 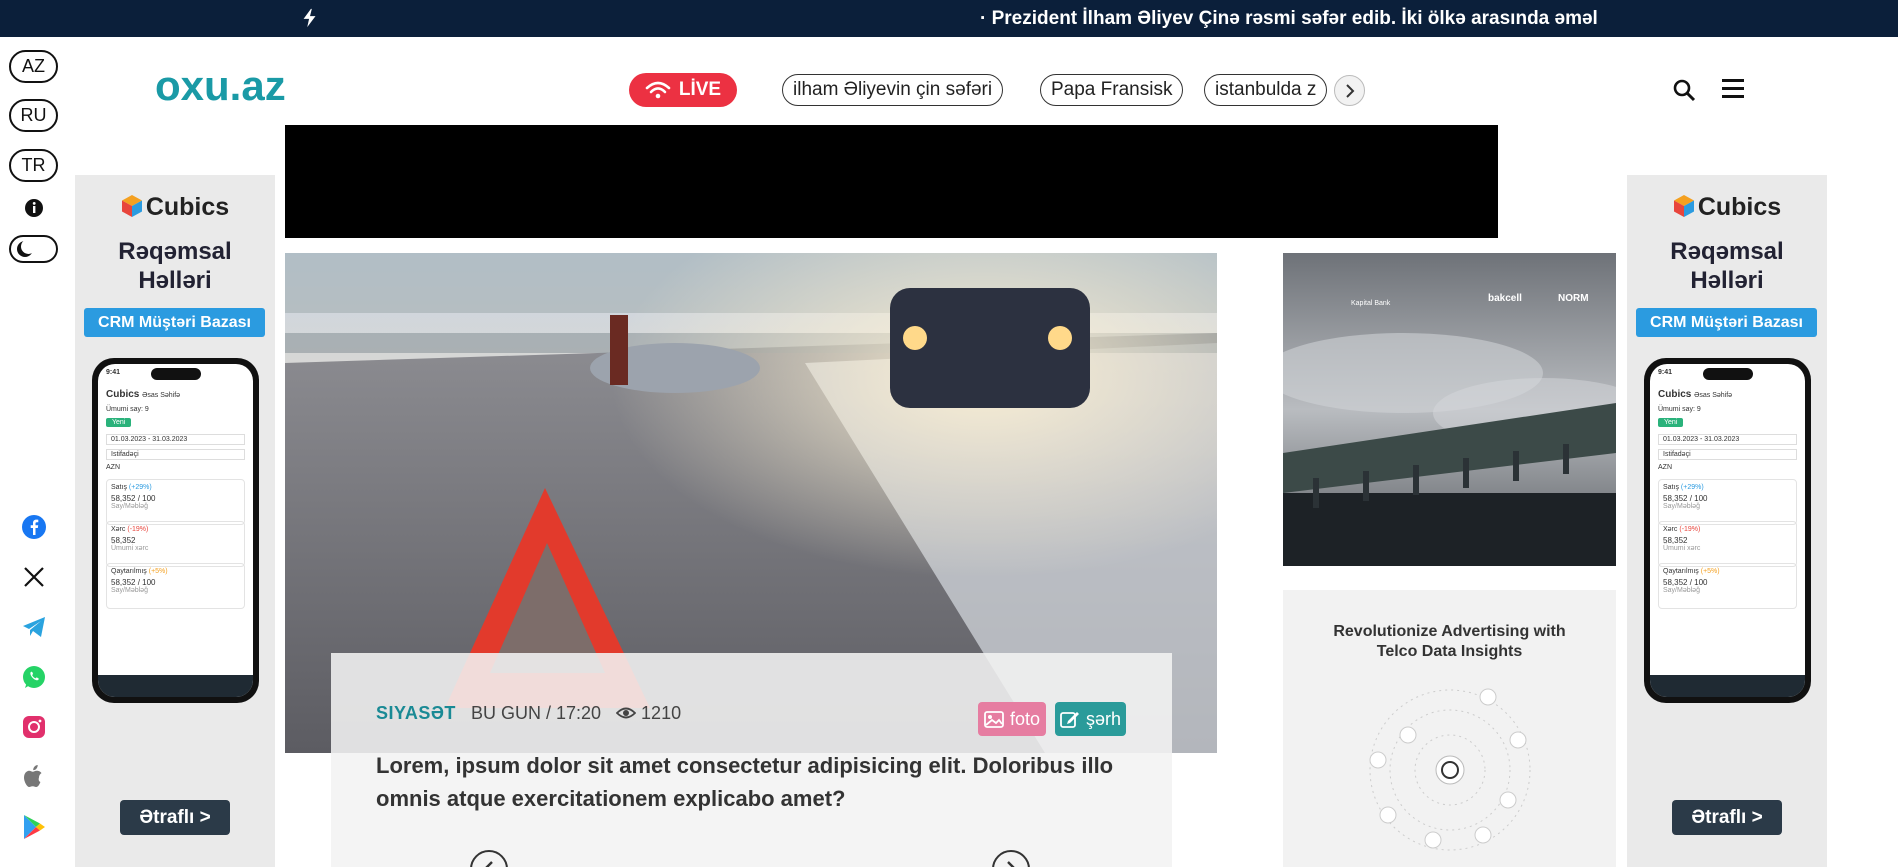 What do you see at coordinates (1449, 409) in the screenshot?
I see `right-banner-ad: bakcell NORM Kapital Bank` at bounding box center [1449, 409].